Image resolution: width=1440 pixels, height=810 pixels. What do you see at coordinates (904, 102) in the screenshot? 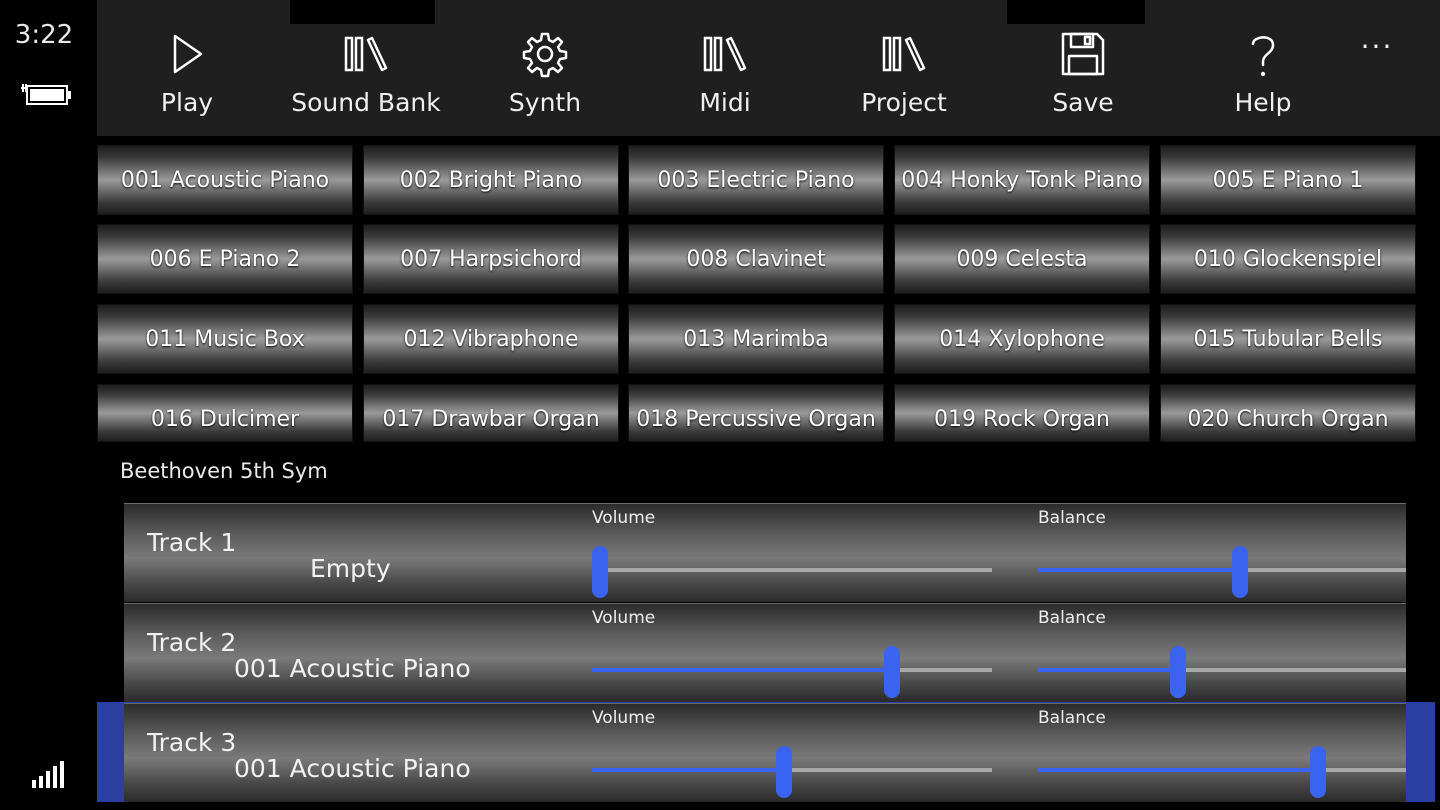
I see `project-label: Project` at bounding box center [904, 102].